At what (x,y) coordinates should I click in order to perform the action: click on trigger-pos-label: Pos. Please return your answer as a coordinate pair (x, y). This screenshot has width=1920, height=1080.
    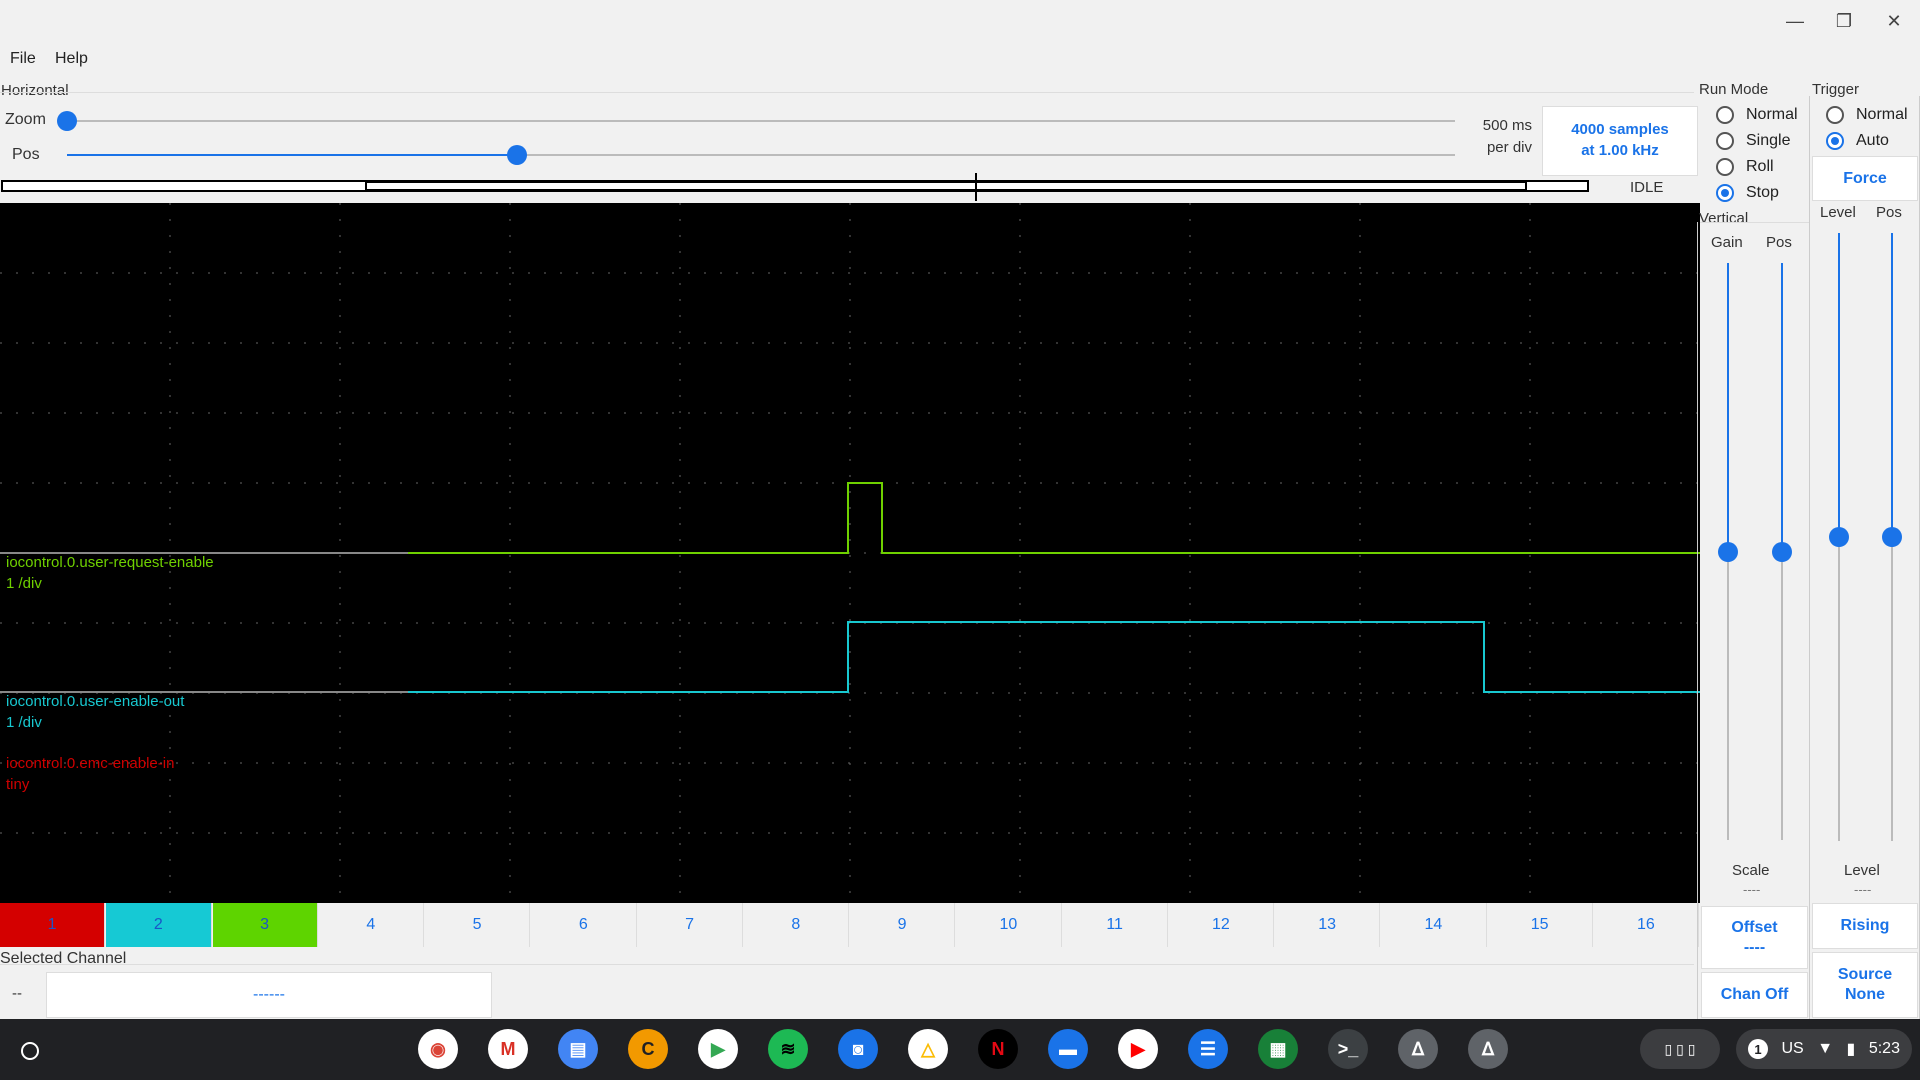
    Looking at the image, I should click on (1889, 212).